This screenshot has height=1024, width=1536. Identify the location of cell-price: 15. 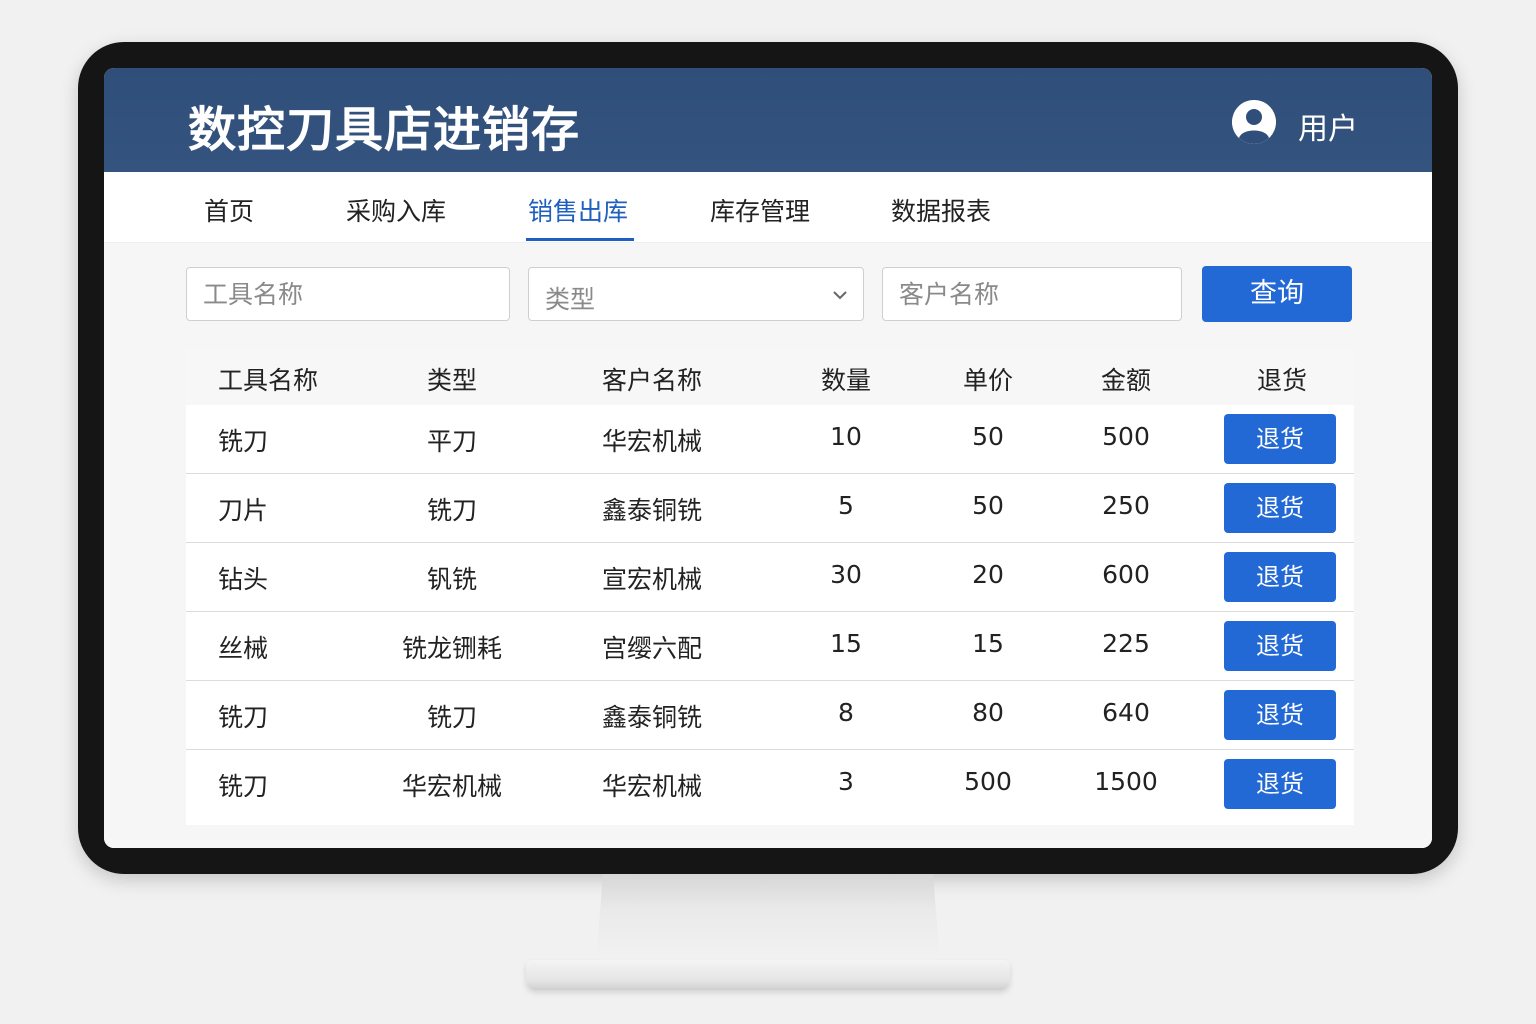
(988, 643).